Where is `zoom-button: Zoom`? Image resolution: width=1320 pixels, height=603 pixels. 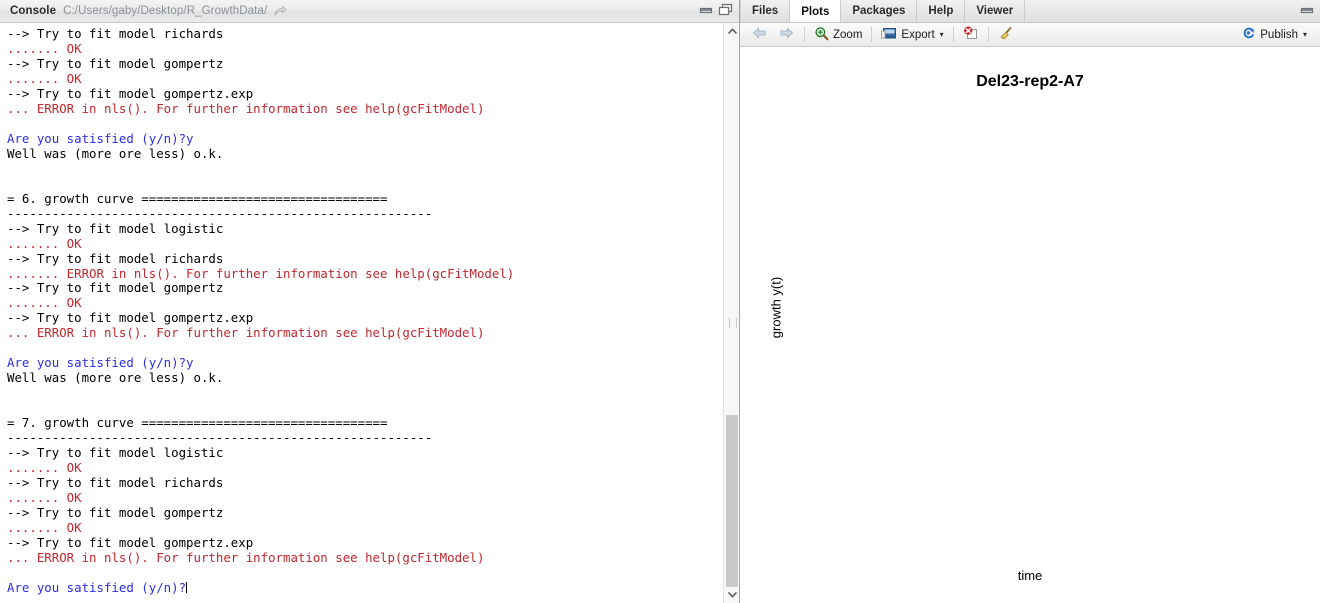 zoom-button: Zoom is located at coordinates (838, 35).